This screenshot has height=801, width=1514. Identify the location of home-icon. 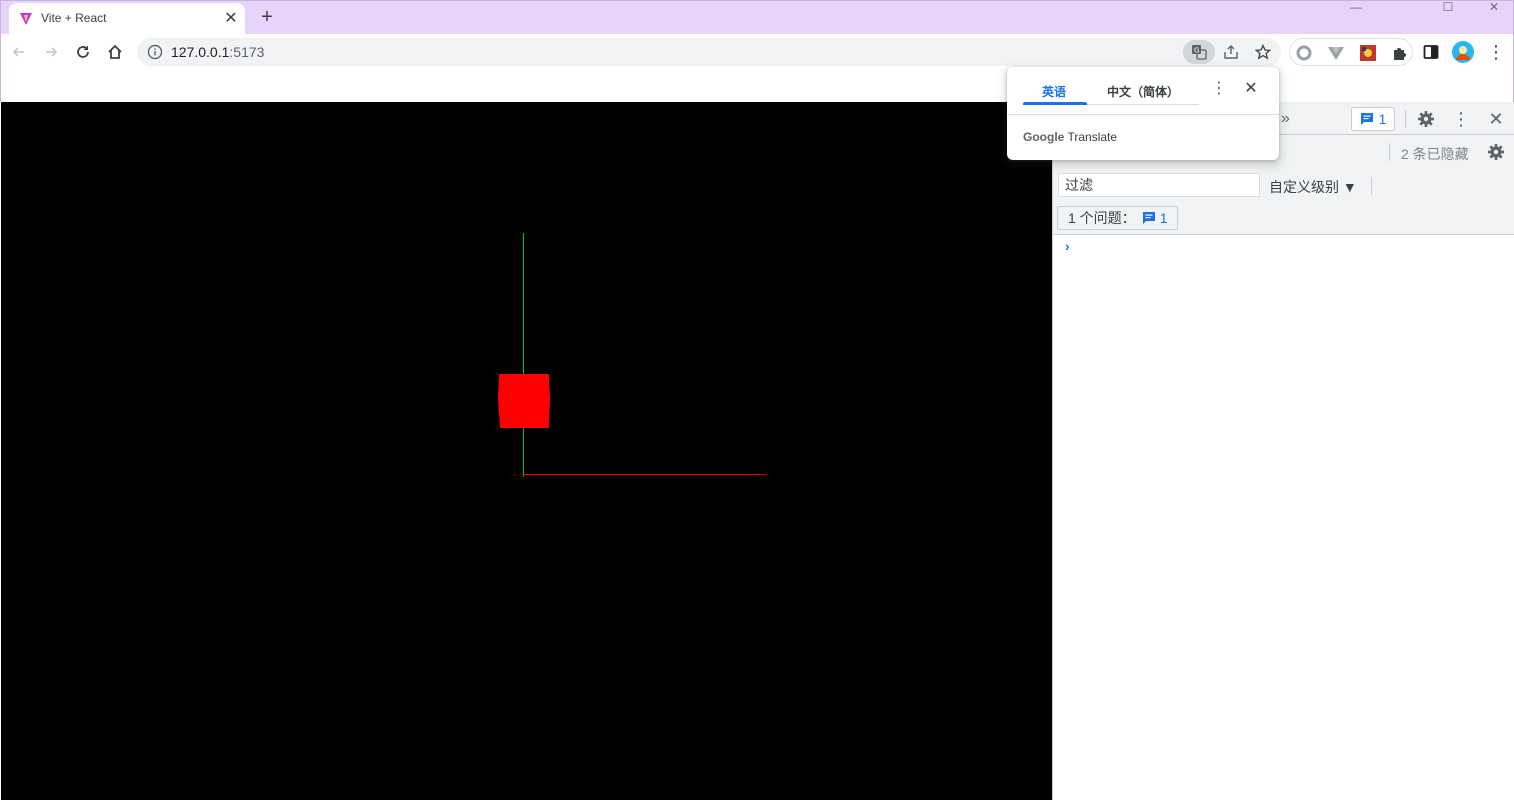
(115, 52).